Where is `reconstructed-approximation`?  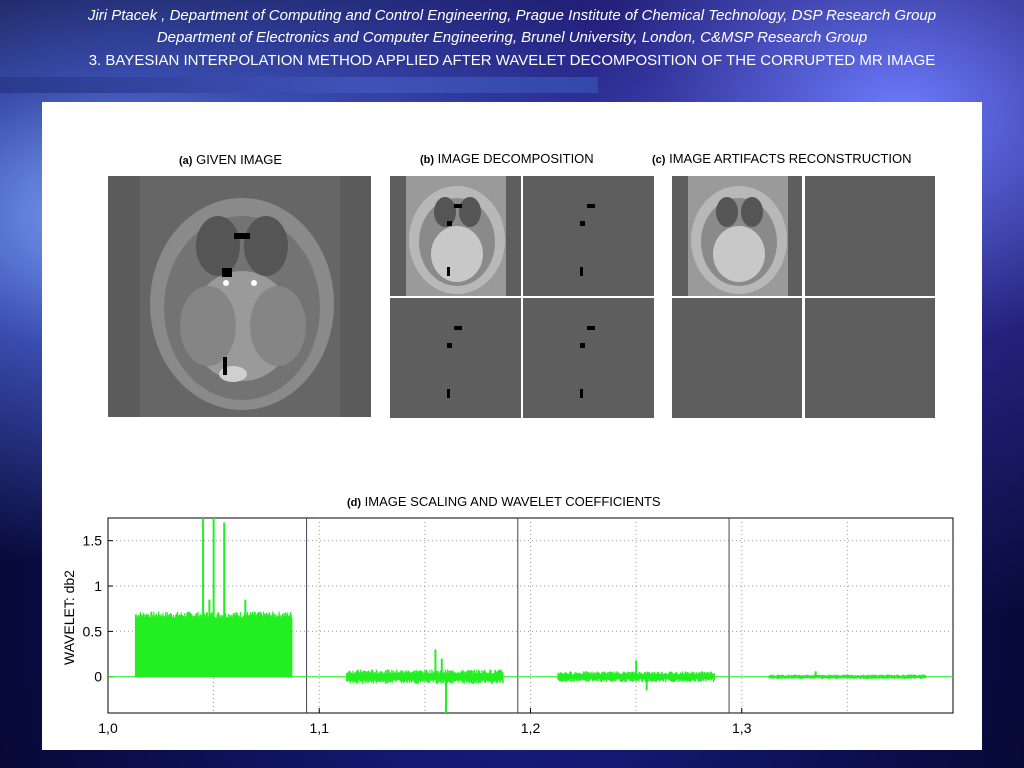 reconstructed-approximation is located at coordinates (737, 236).